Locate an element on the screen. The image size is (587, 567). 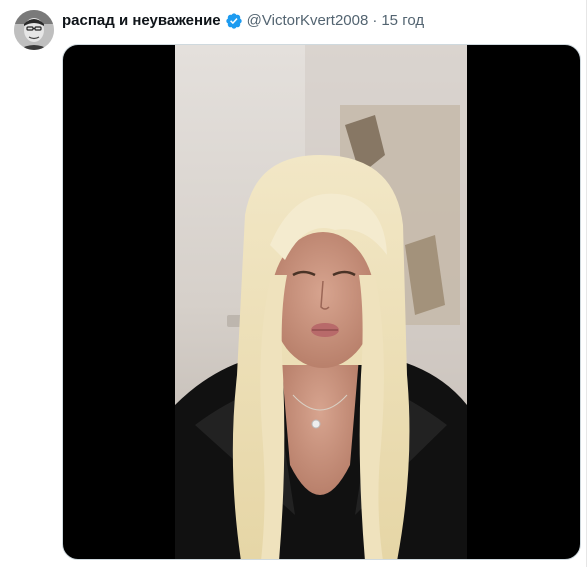
timestamp: 15 год is located at coordinates (402, 21).